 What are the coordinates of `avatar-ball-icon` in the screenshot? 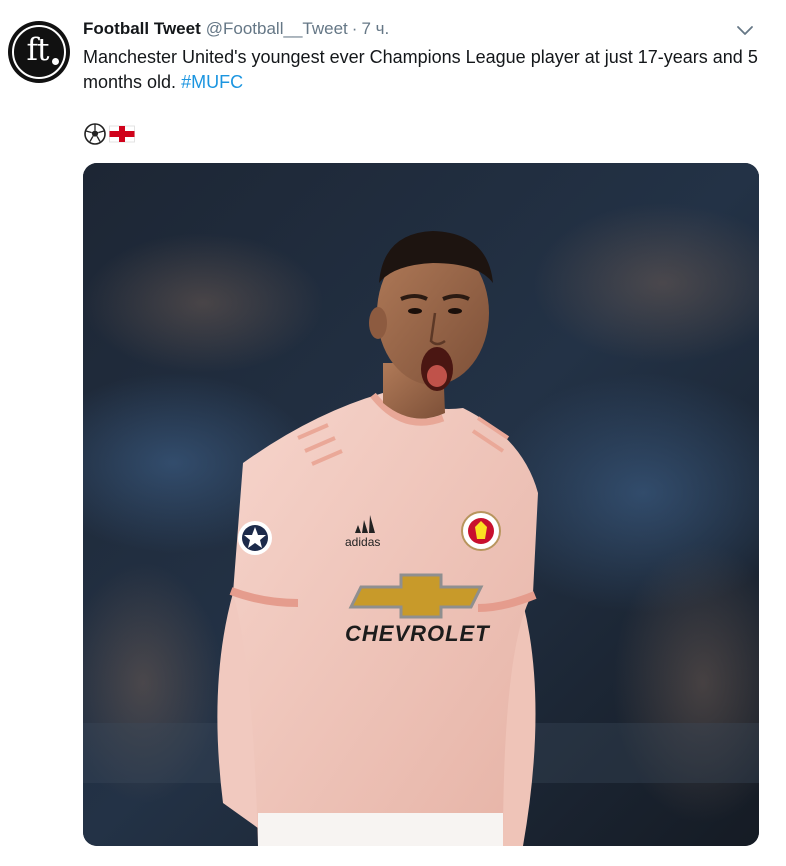 It's located at (55, 61).